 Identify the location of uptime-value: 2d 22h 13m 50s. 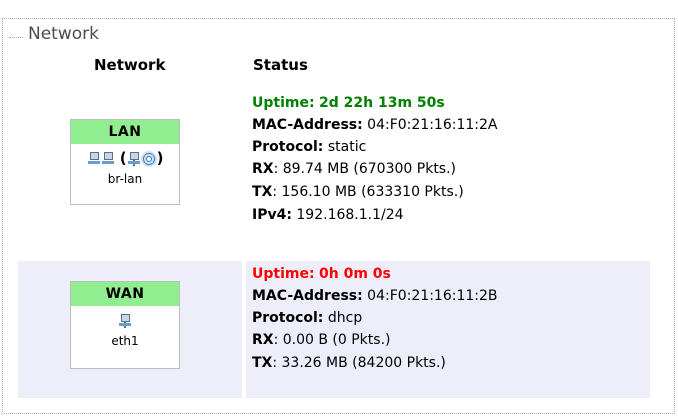
(382, 103).